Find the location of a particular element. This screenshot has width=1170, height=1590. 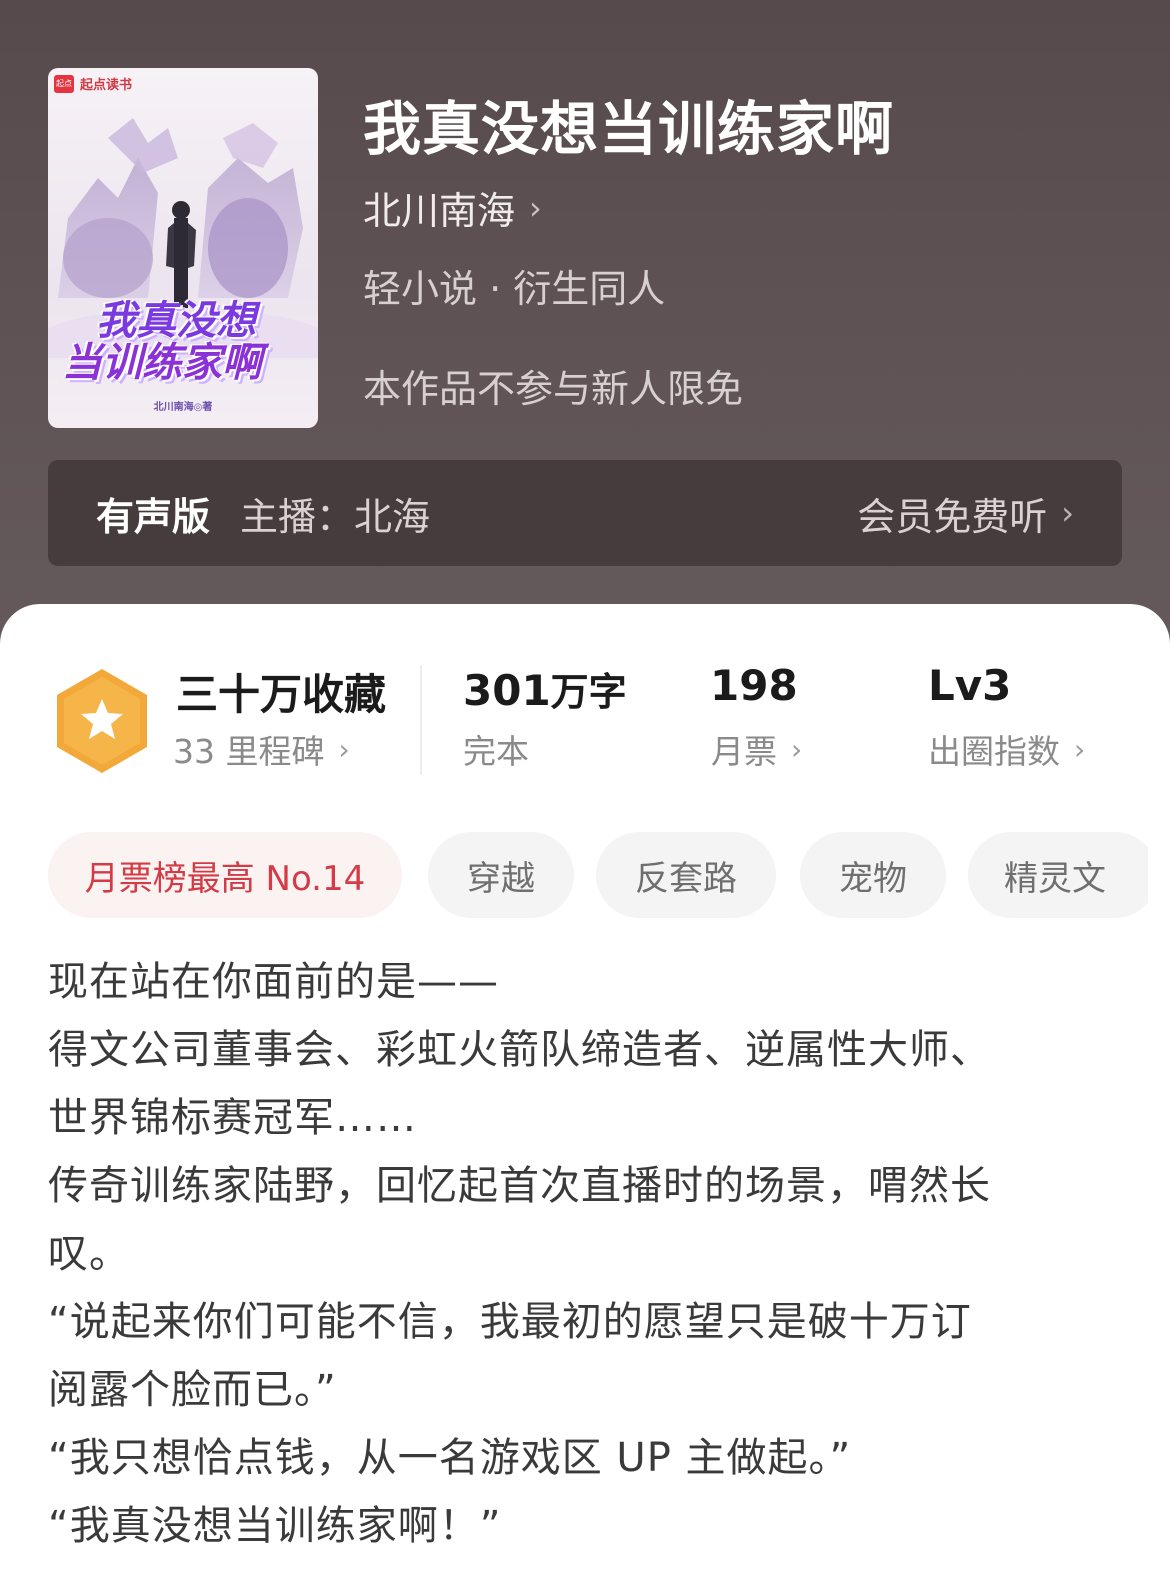

author-name: 北川南海 is located at coordinates (439, 211).